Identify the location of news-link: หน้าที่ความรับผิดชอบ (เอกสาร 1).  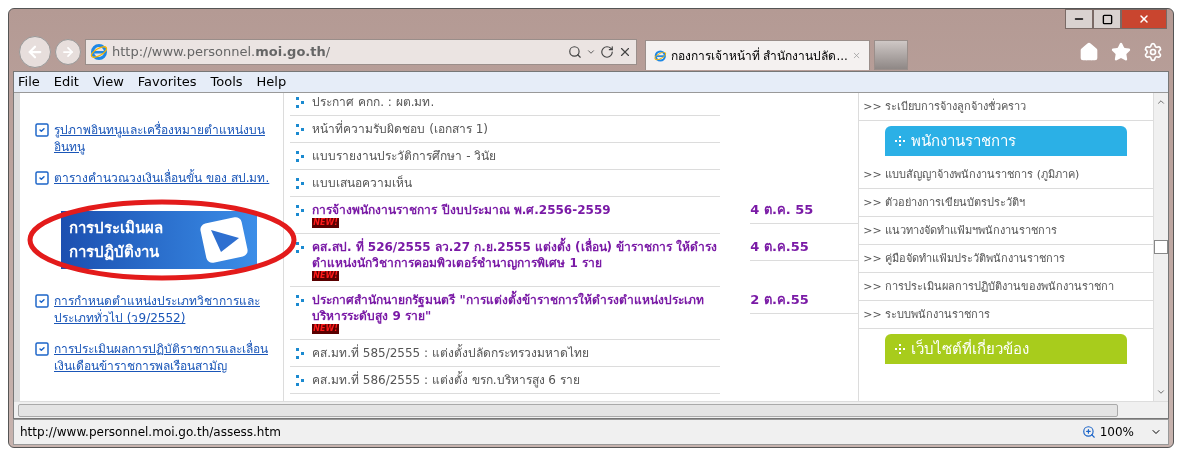
(400, 129).